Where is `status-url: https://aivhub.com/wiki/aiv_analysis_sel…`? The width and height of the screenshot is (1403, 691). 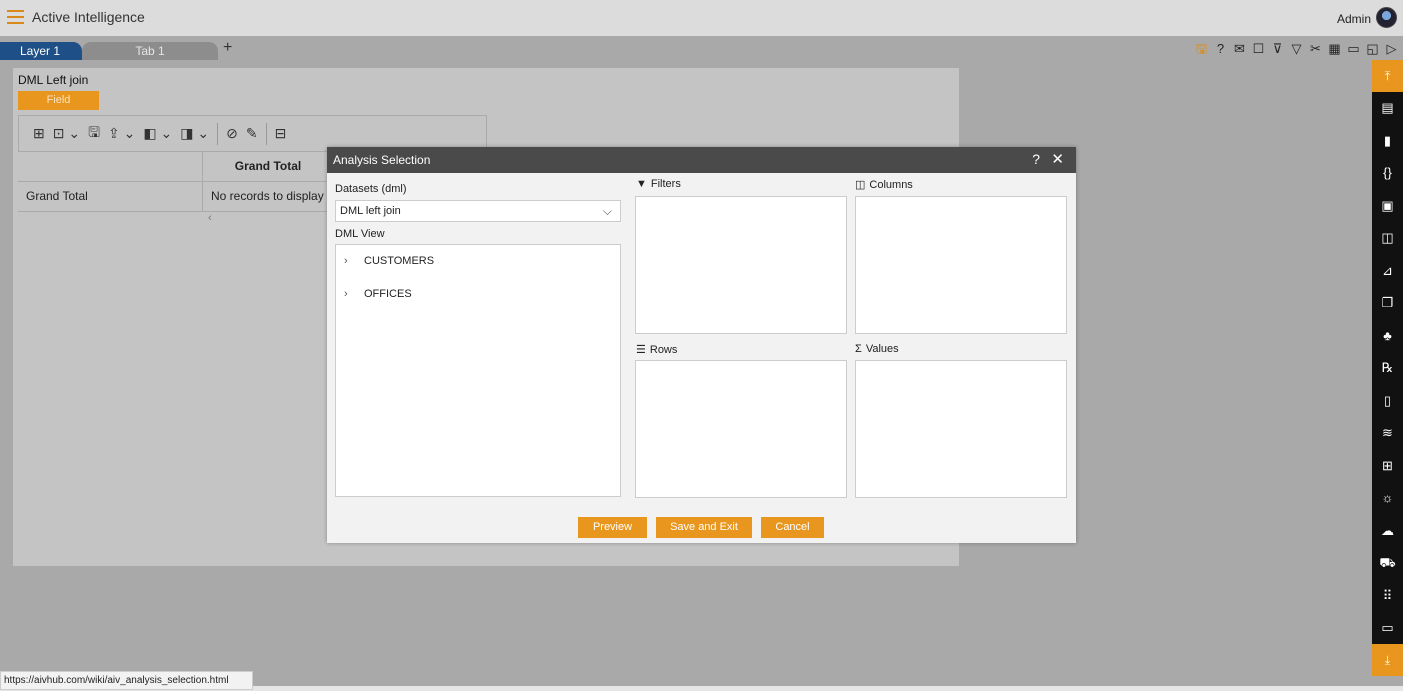 status-url: https://aivhub.com/wiki/aiv_analysis_sel… is located at coordinates (126, 680).